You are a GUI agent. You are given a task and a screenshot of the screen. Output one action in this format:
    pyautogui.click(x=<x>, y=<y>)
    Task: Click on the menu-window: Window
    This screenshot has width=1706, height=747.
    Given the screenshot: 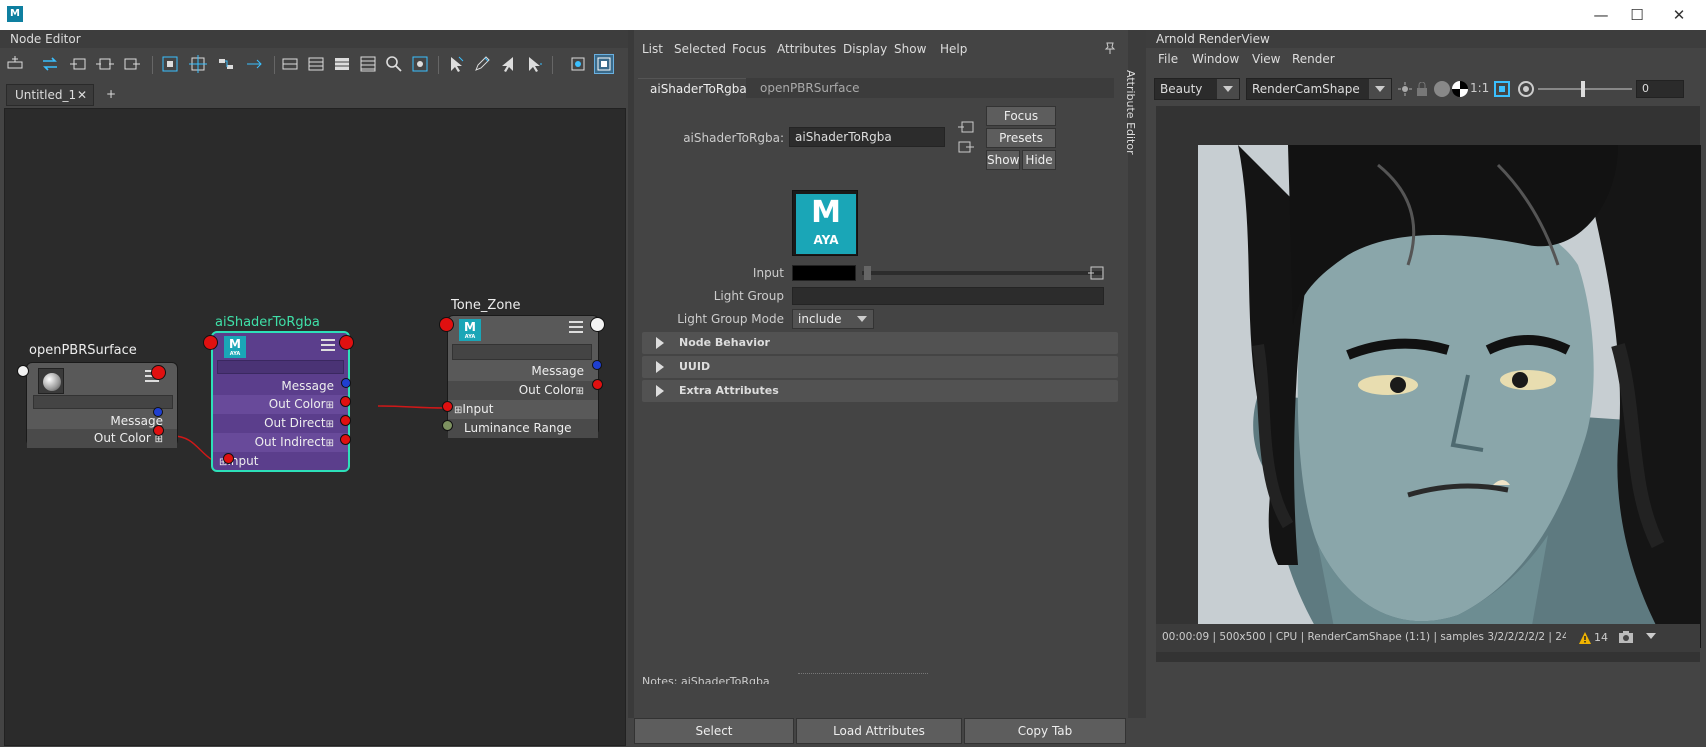 What is the action you would take?
    pyautogui.click(x=1215, y=59)
    